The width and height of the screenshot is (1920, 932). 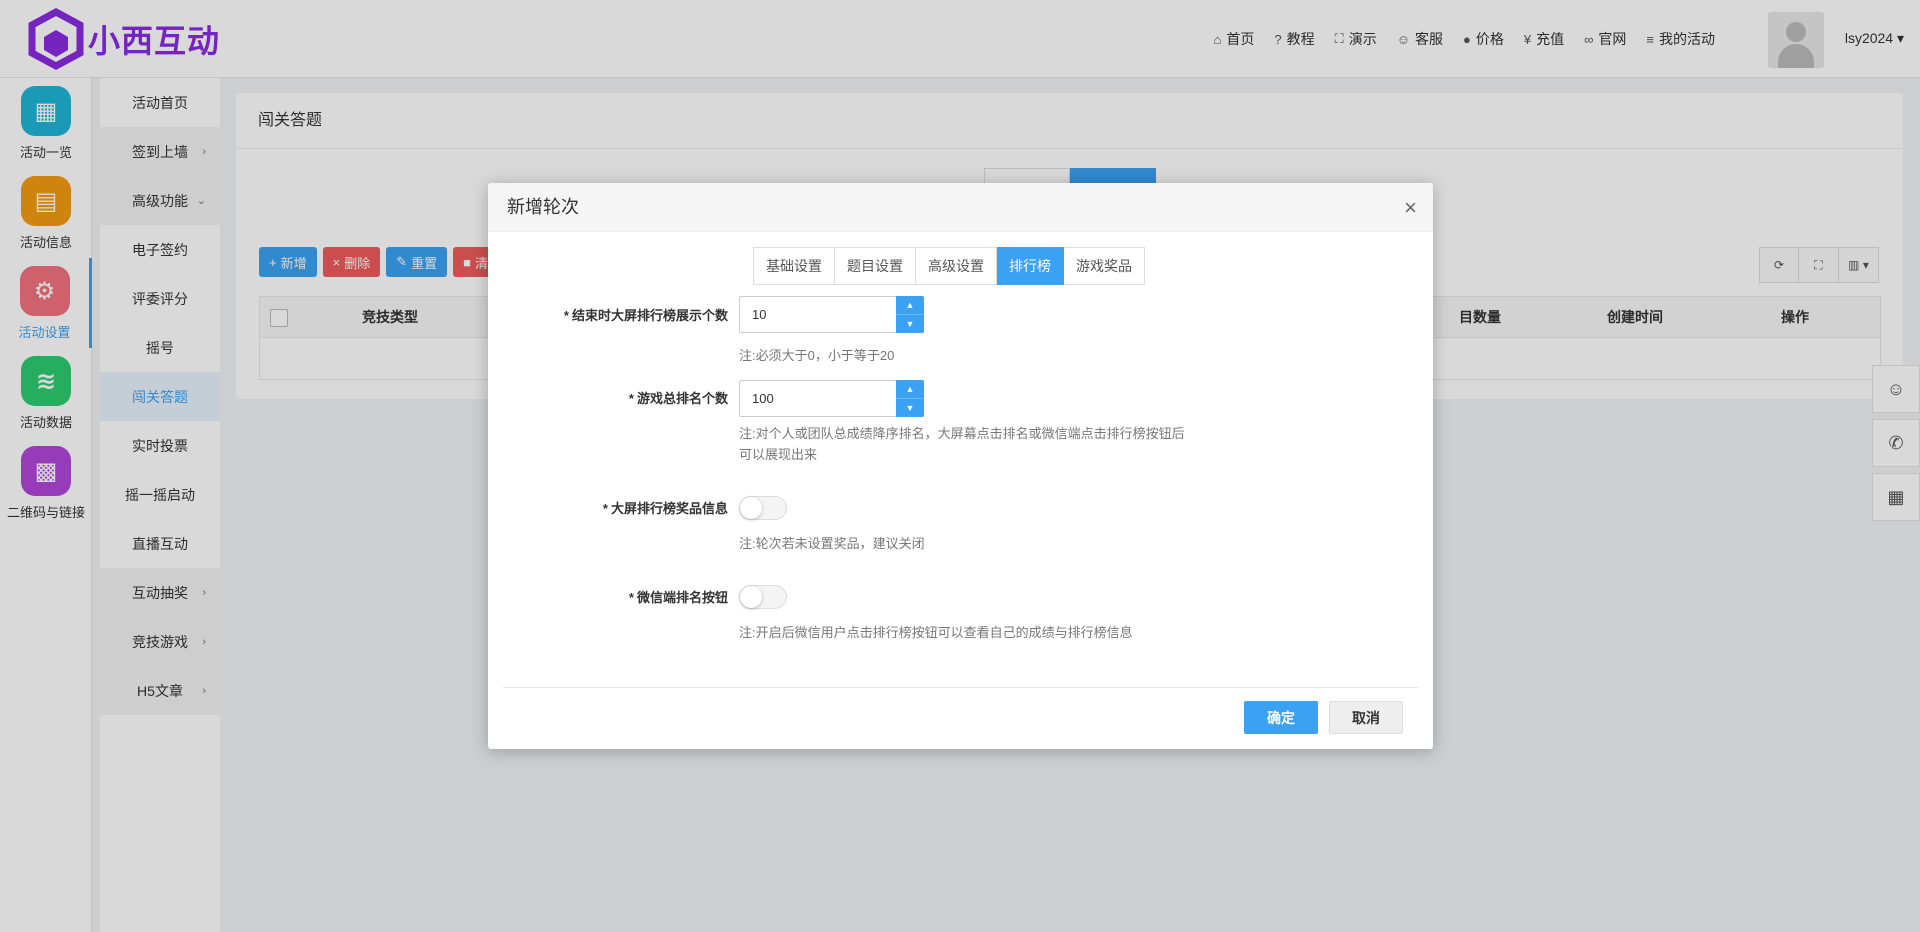 What do you see at coordinates (875, 266) in the screenshot?
I see `modal-tab: 题目设置` at bounding box center [875, 266].